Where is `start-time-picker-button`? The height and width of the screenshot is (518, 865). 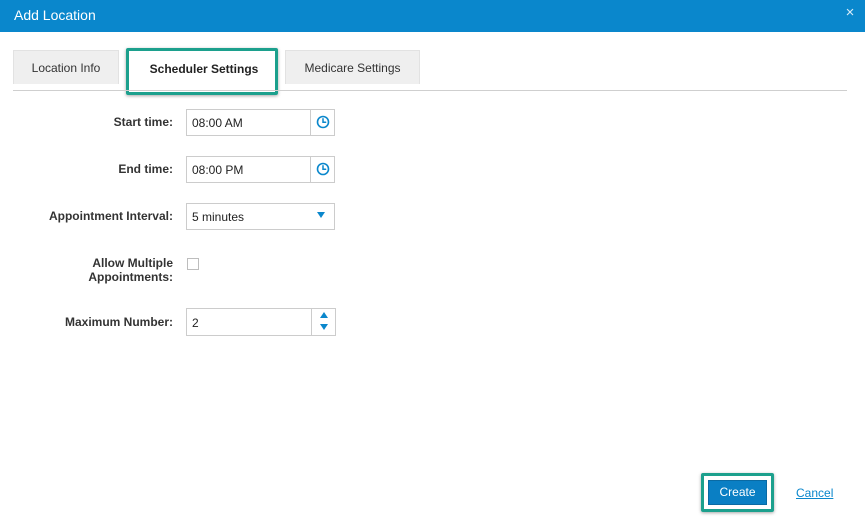 start-time-picker-button is located at coordinates (322, 122).